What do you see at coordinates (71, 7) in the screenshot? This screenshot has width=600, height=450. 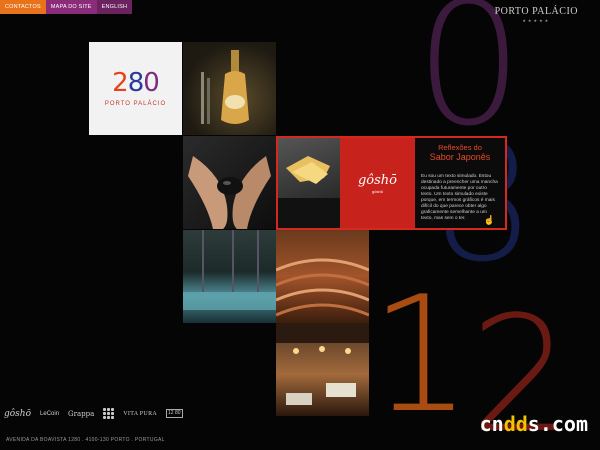 I see `nav-mapa-do-site: MAPA DO SITE` at bounding box center [71, 7].